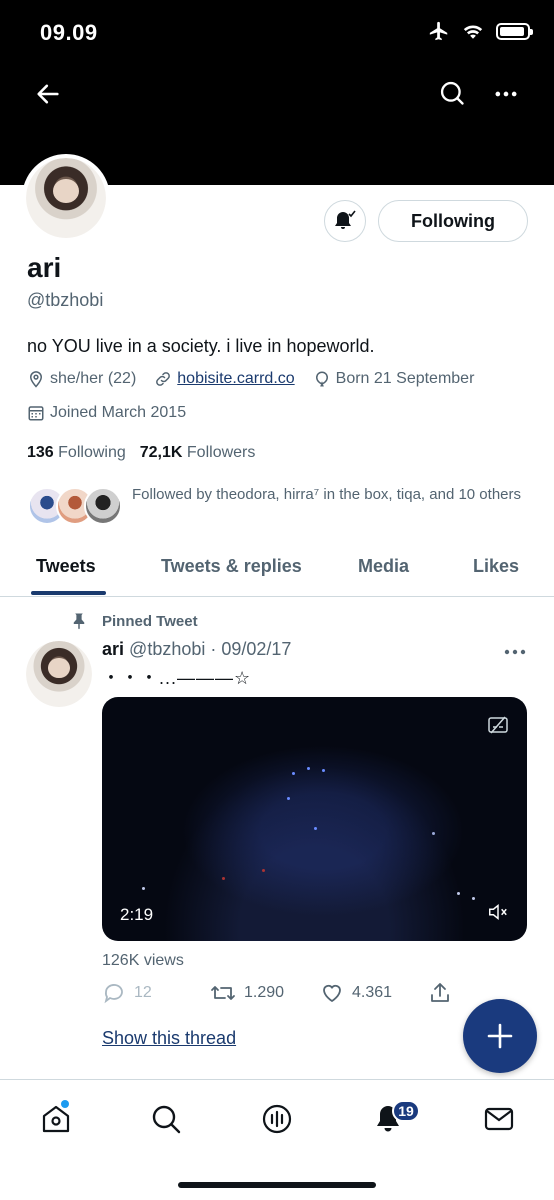  Describe the element at coordinates (372, 992) in the screenshot. I see `like-count: 4.361` at that location.